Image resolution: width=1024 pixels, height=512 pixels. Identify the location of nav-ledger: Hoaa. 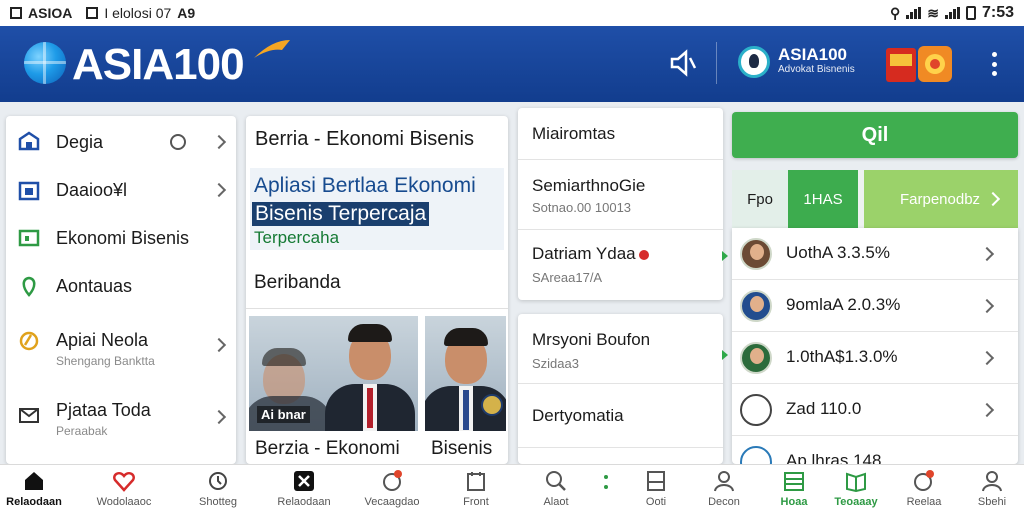
(794, 488).